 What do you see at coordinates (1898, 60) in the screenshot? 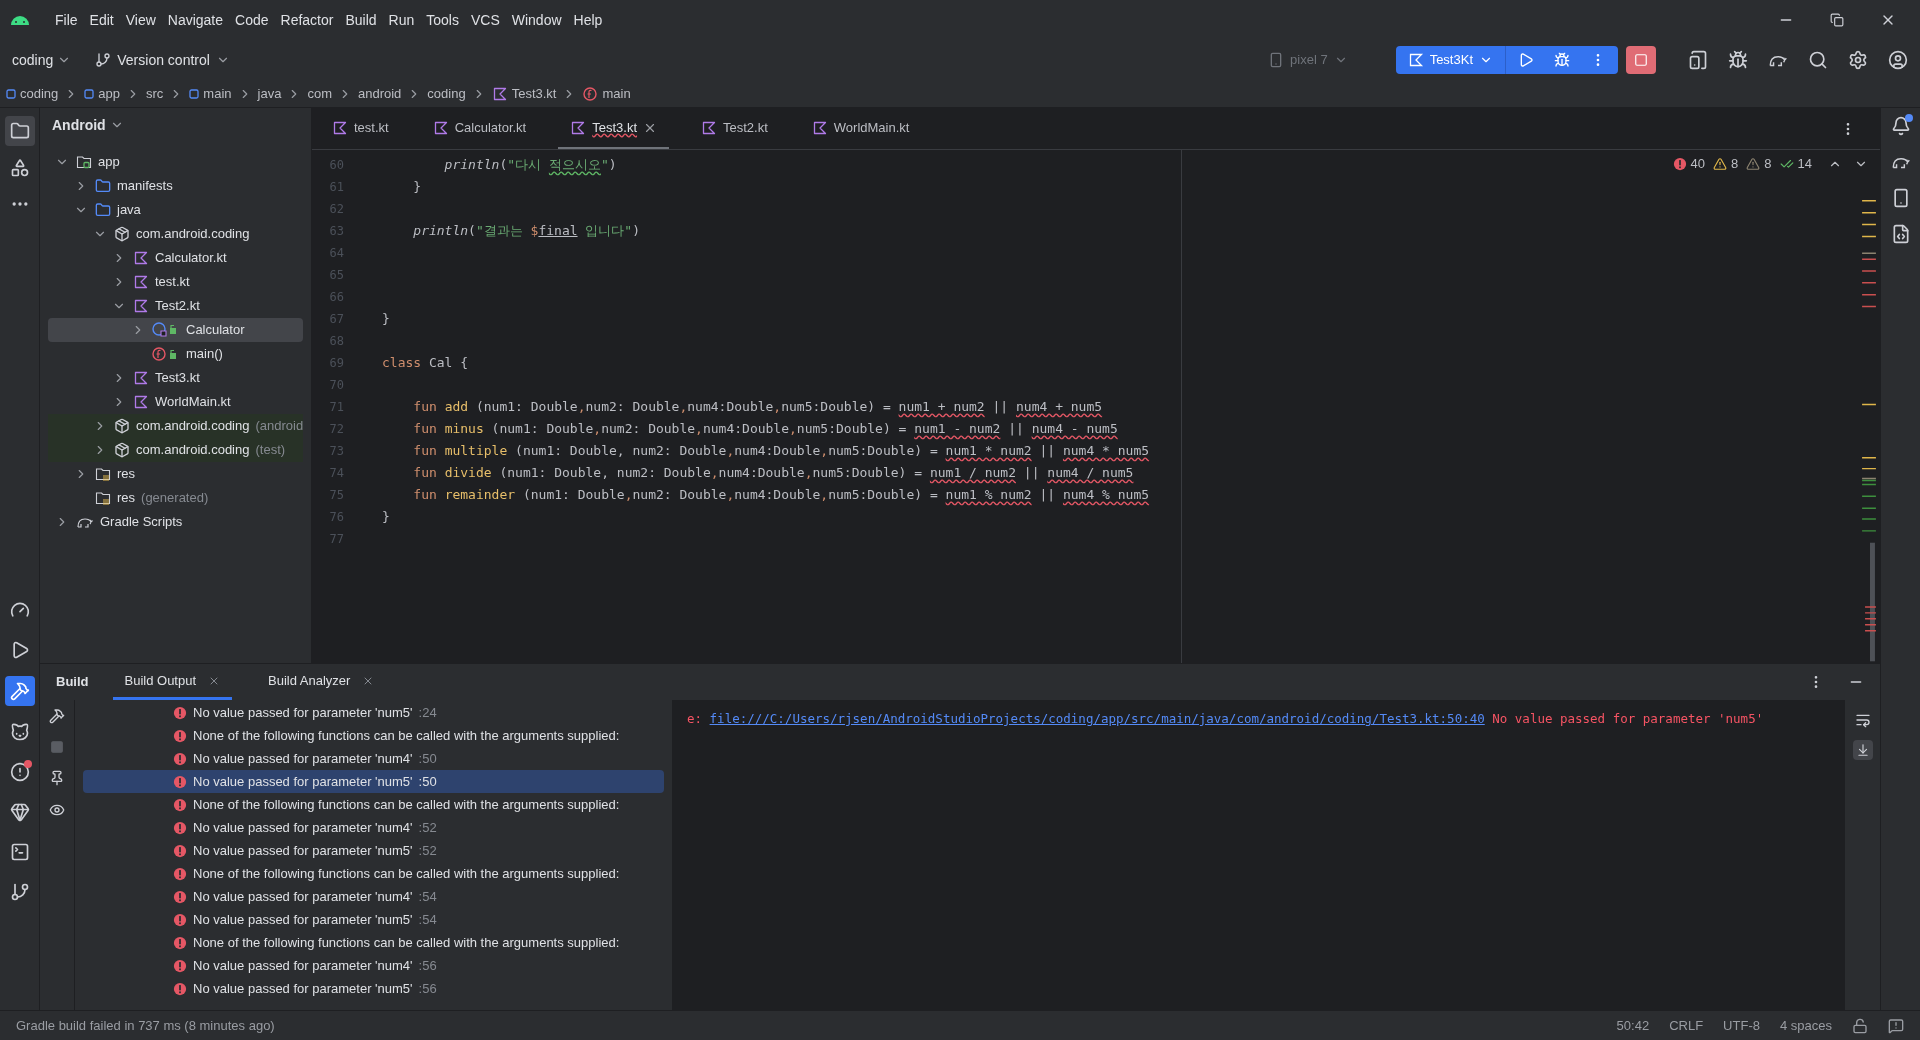
I see `account-icon` at bounding box center [1898, 60].